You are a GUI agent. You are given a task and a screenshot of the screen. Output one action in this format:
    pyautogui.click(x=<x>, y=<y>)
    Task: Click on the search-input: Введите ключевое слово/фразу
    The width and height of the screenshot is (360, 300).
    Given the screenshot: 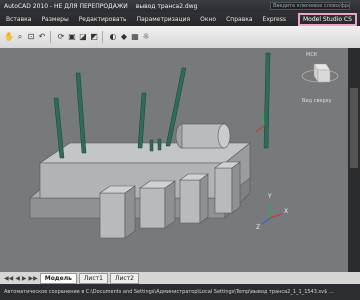 What is the action you would take?
    pyautogui.click(x=310, y=6)
    